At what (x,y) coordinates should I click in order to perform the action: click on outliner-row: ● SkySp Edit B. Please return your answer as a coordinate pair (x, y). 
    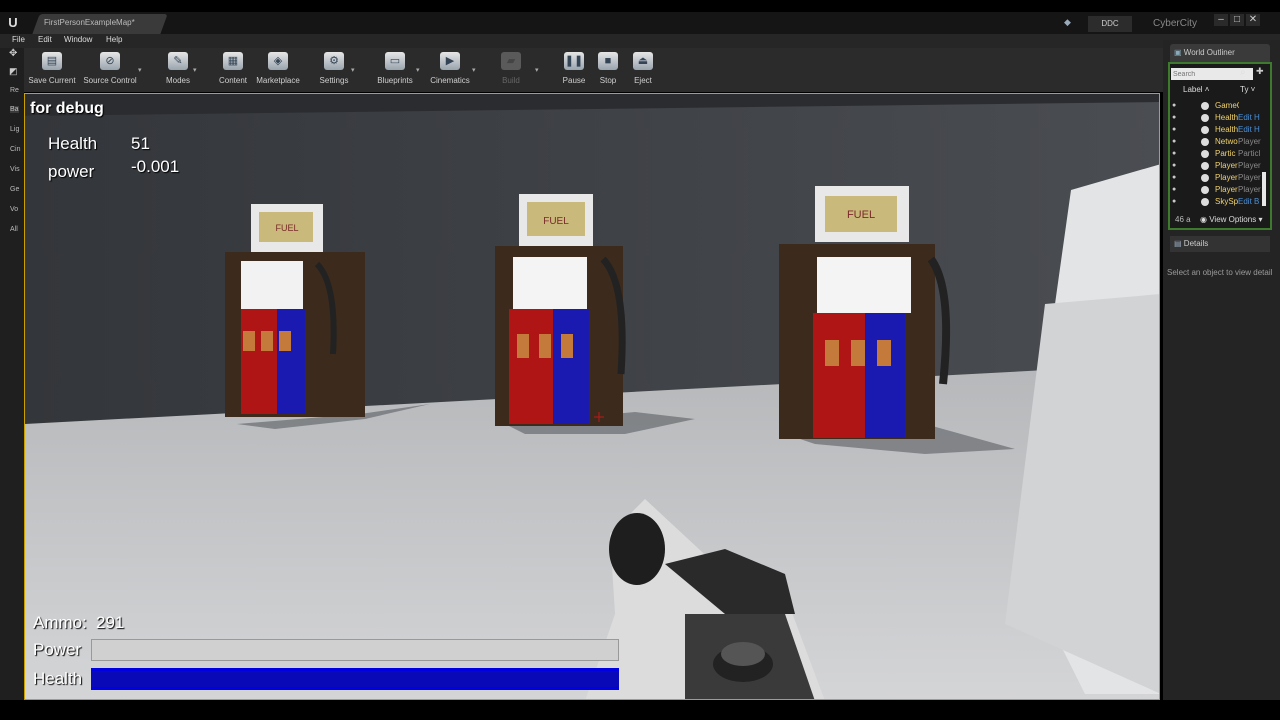
    Looking at the image, I should click on (1220, 202).